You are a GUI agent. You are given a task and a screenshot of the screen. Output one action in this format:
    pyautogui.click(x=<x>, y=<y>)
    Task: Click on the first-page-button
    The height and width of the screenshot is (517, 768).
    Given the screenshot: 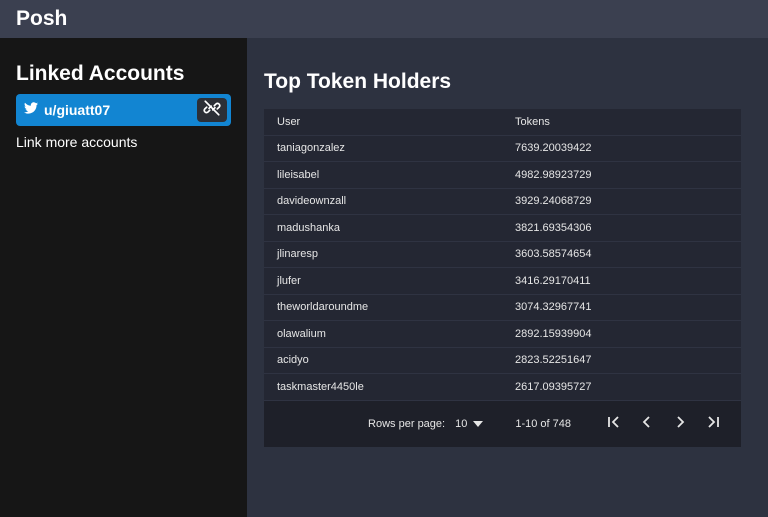 What is the action you would take?
    pyautogui.click(x=613, y=424)
    